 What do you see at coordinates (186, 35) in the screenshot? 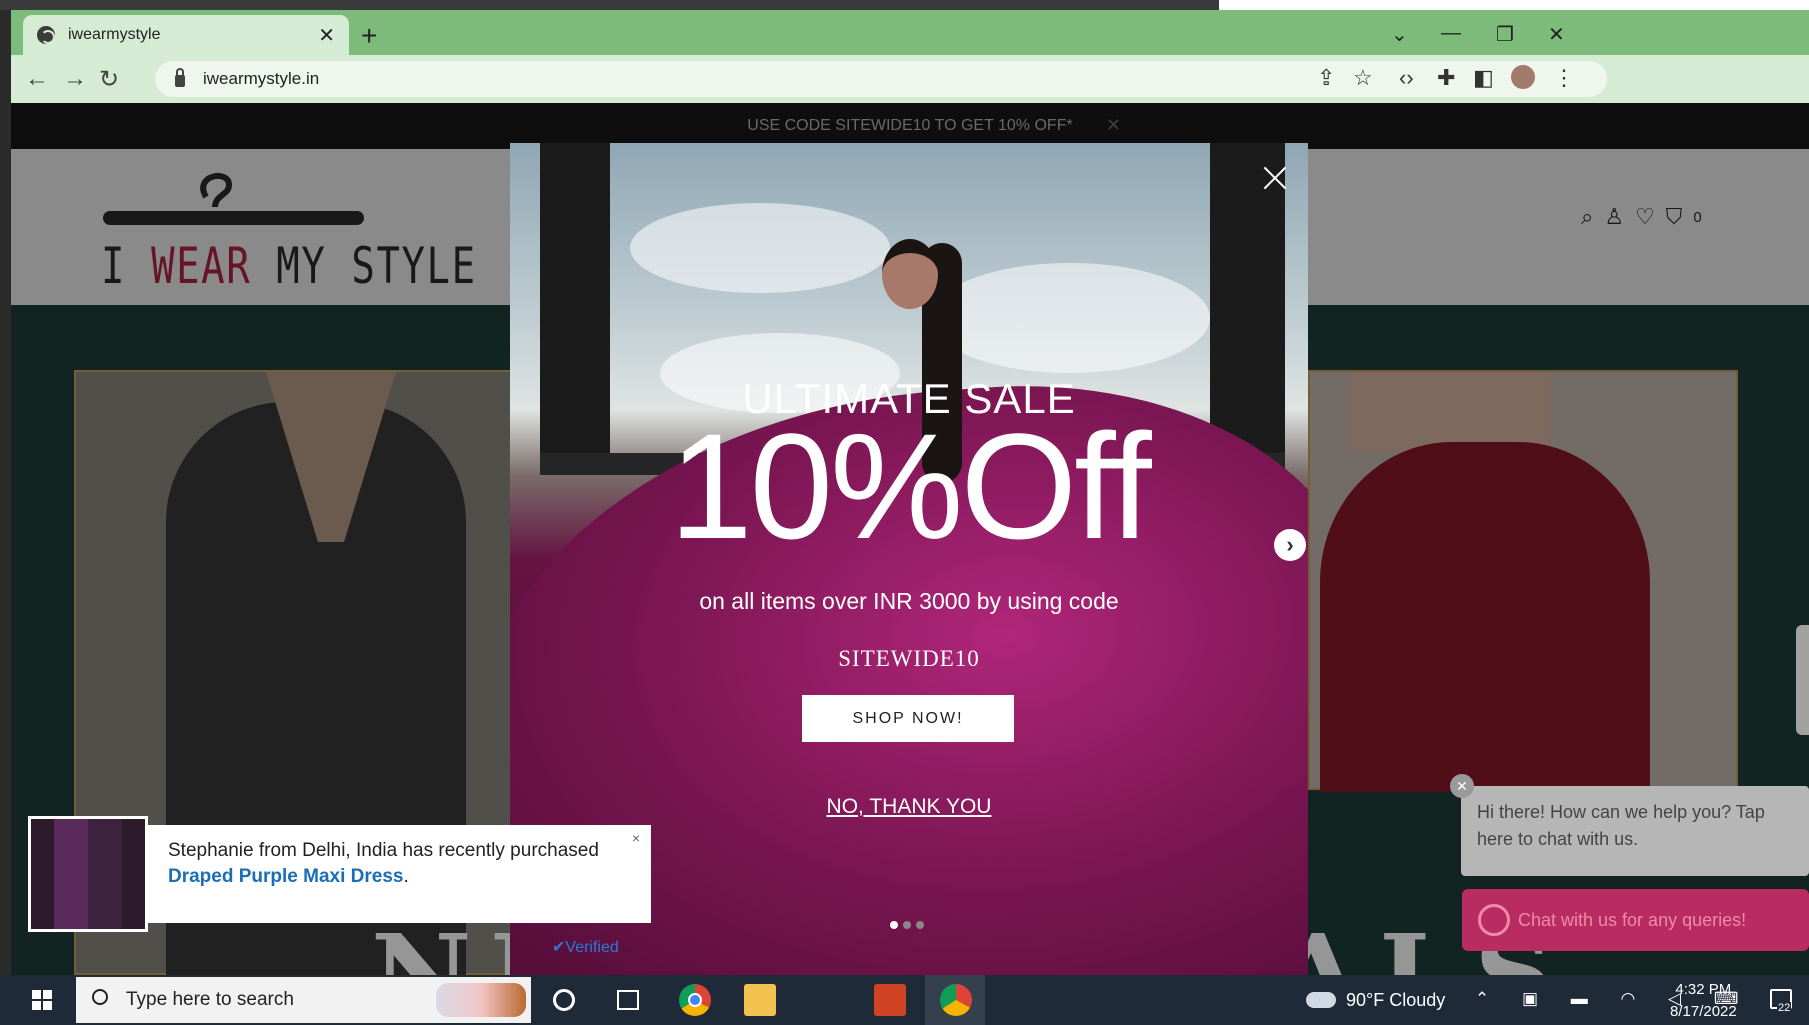
I see `browser-tab: iwearmystyle ✕` at bounding box center [186, 35].